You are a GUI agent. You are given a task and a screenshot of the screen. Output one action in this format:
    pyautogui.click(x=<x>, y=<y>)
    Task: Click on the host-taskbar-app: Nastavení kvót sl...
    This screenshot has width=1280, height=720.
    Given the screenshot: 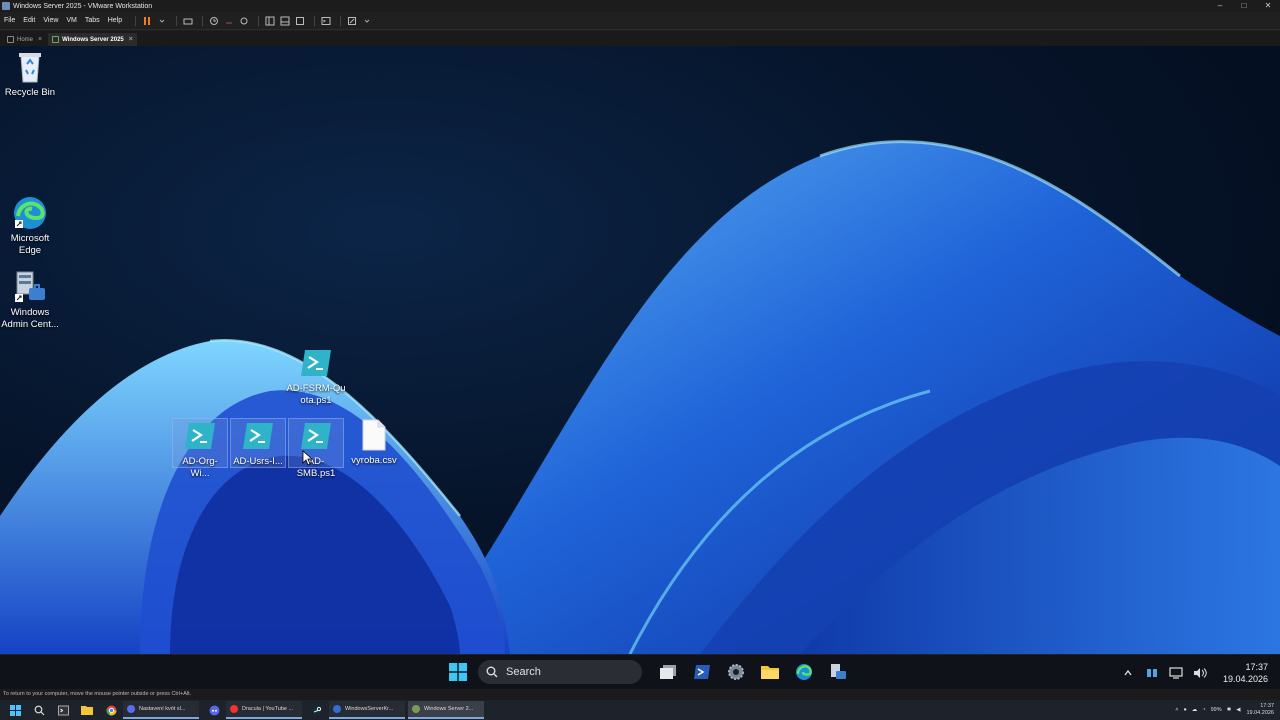 What is the action you would take?
    pyautogui.click(x=161, y=710)
    